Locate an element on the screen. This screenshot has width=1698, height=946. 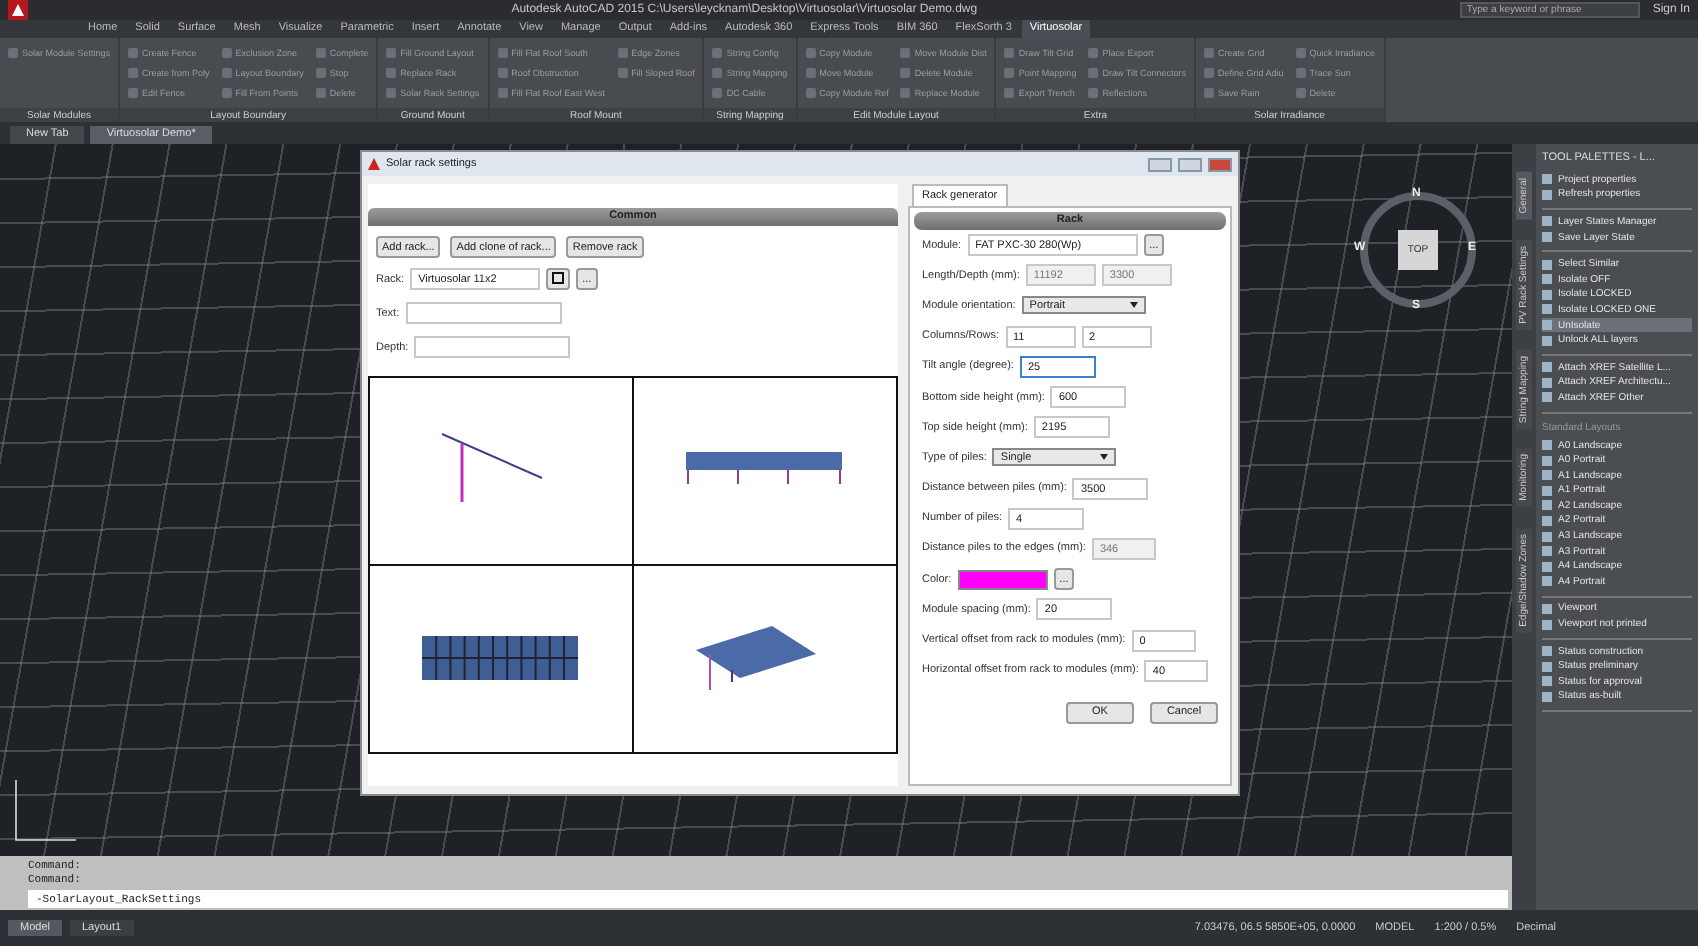
edit-button is located at coordinates (558, 279).